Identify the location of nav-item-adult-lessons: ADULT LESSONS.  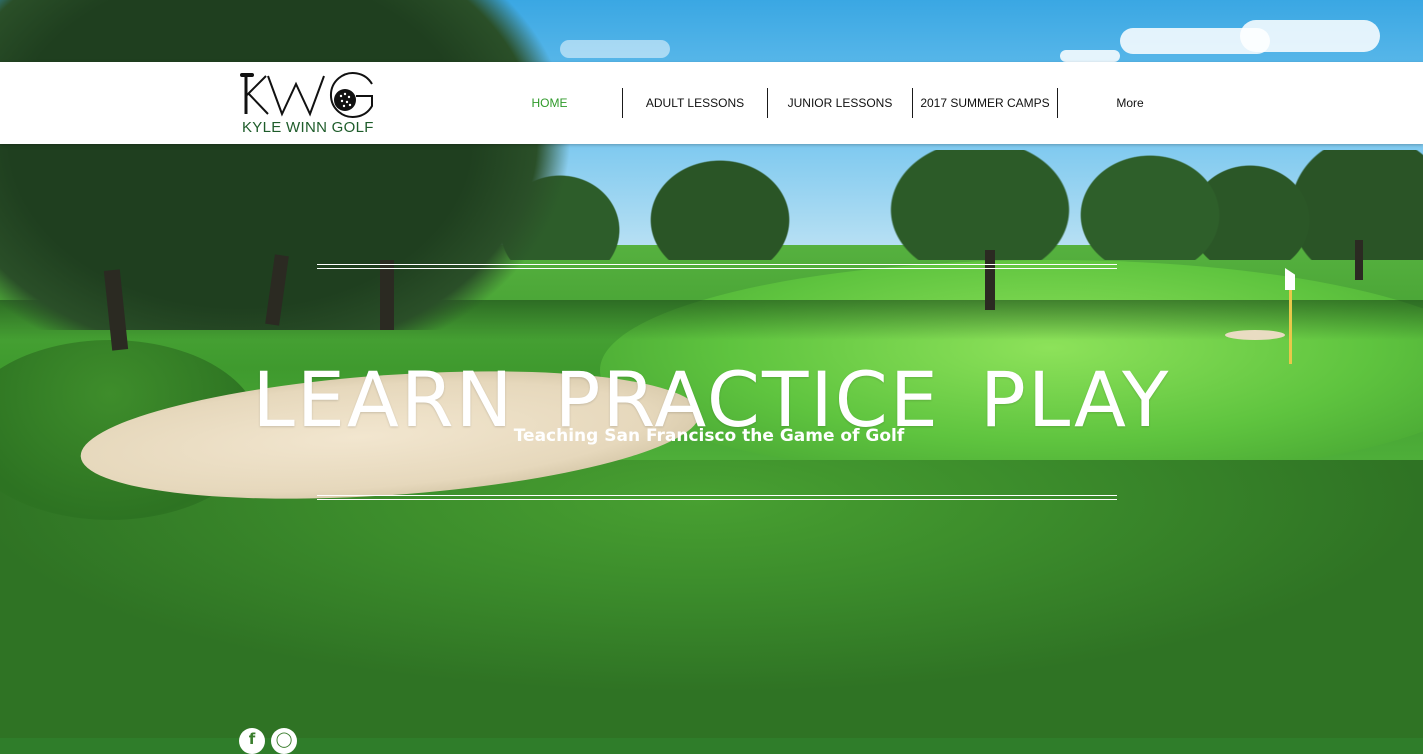
(694, 103).